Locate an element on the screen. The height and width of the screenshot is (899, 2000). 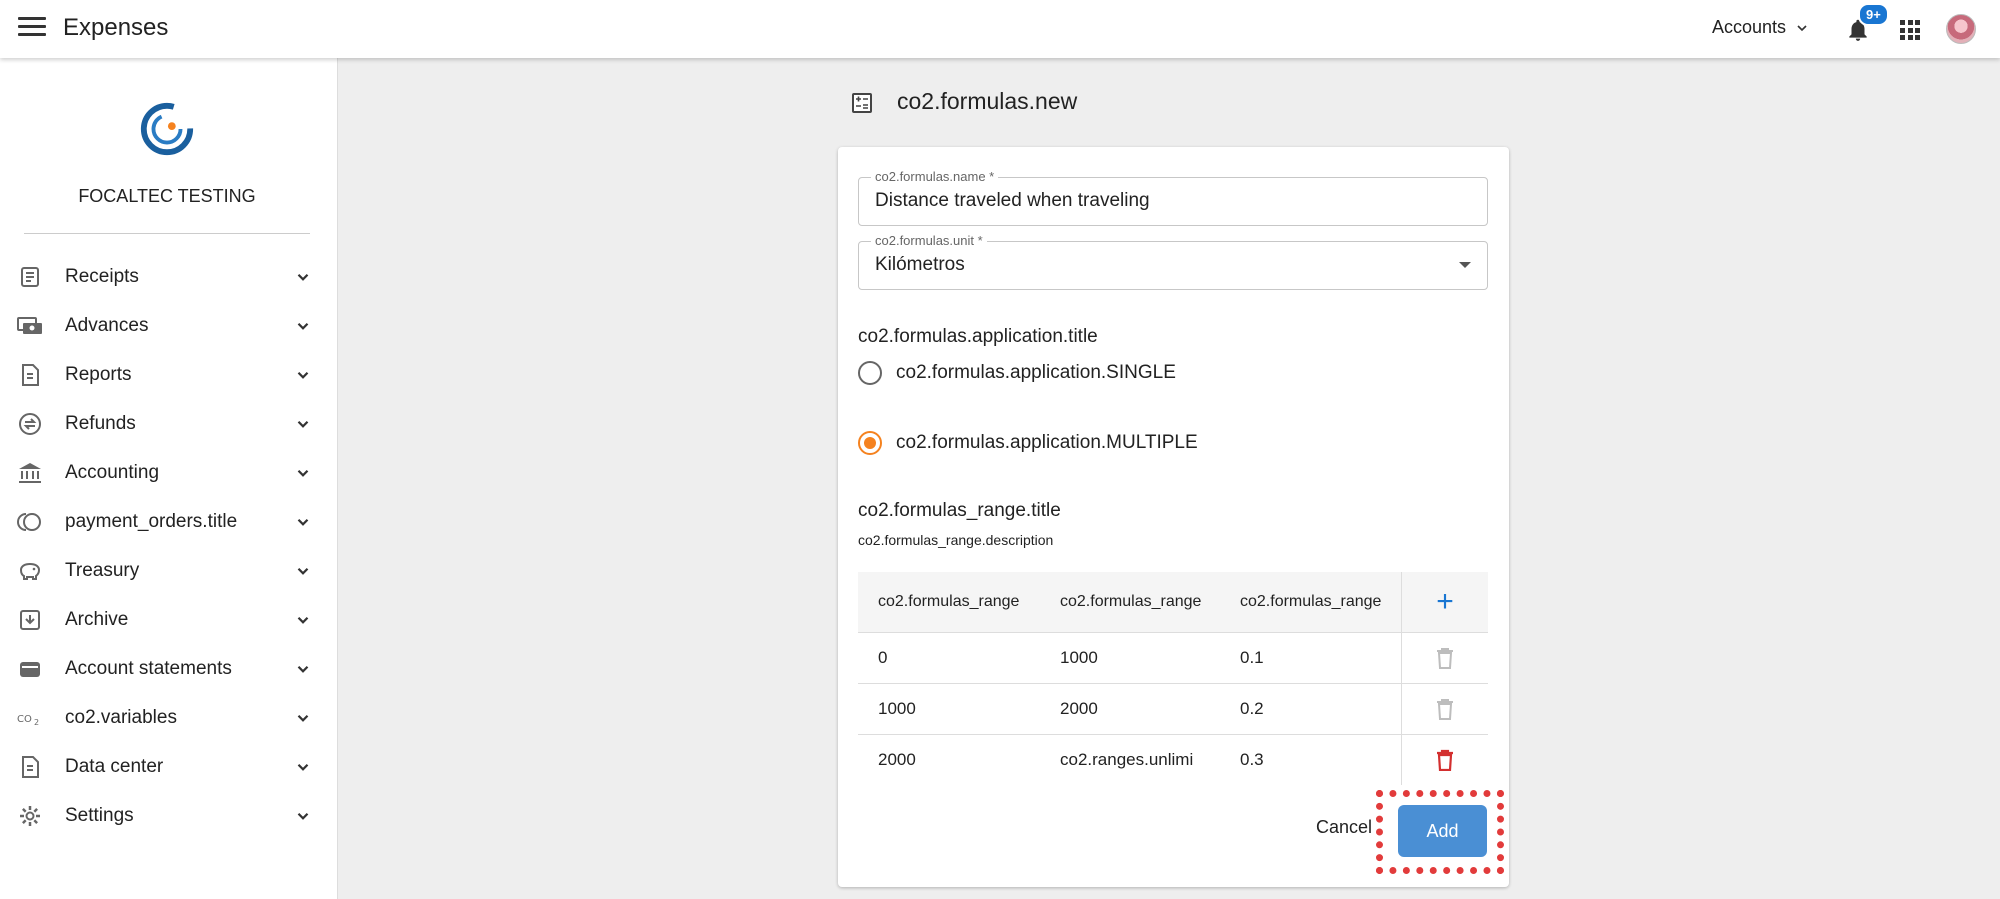
unit-select: co2.formulas.unit * Kilómetros is located at coordinates (1173, 261).